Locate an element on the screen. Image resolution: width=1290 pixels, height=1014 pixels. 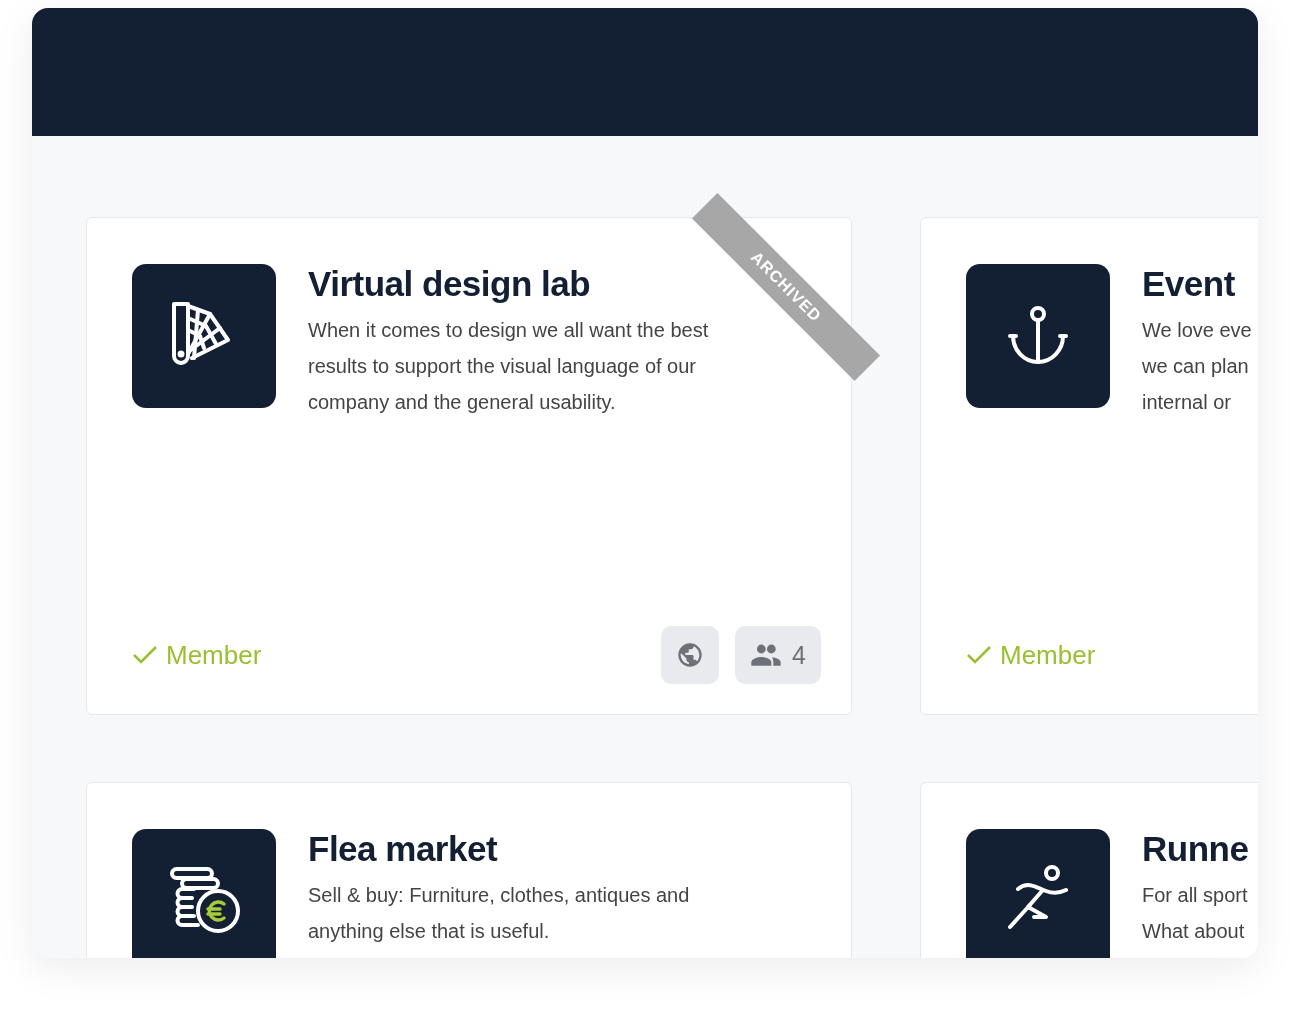
members-button: 4 is located at coordinates (778, 655).